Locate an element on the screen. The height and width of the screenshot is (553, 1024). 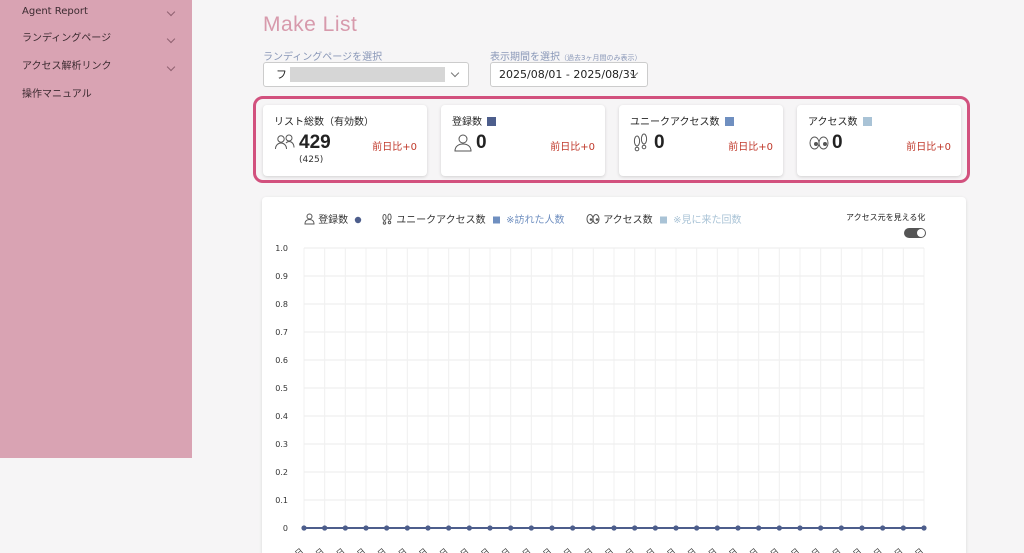
sidebar-item-agent-report: Agent Report is located at coordinates (96, 12).